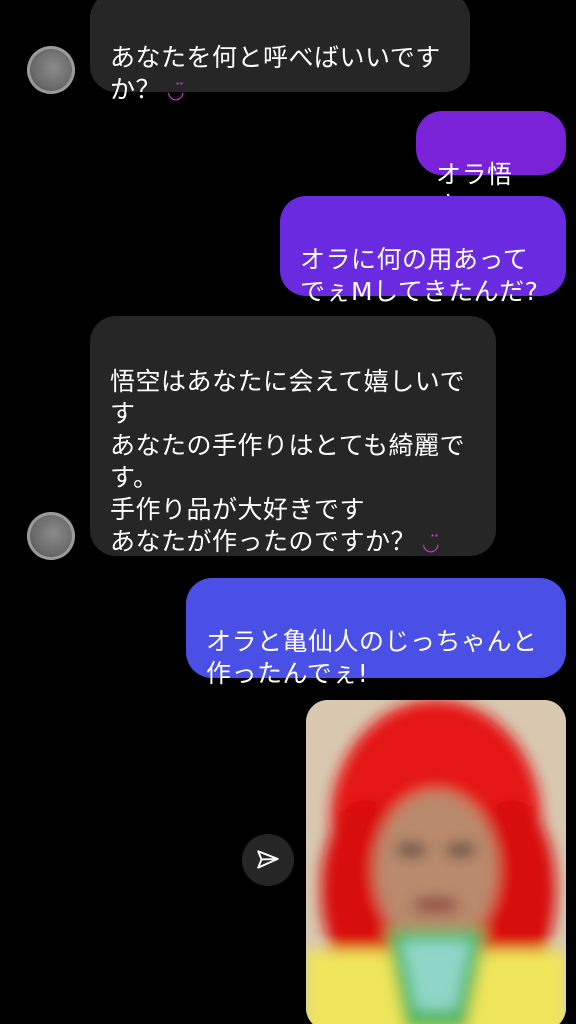 Image resolution: width=576 pixels, height=1024 pixels. Describe the element at coordinates (491, 166) in the screenshot. I see `outgoing-message-bubble: オラ悟空!` at that location.